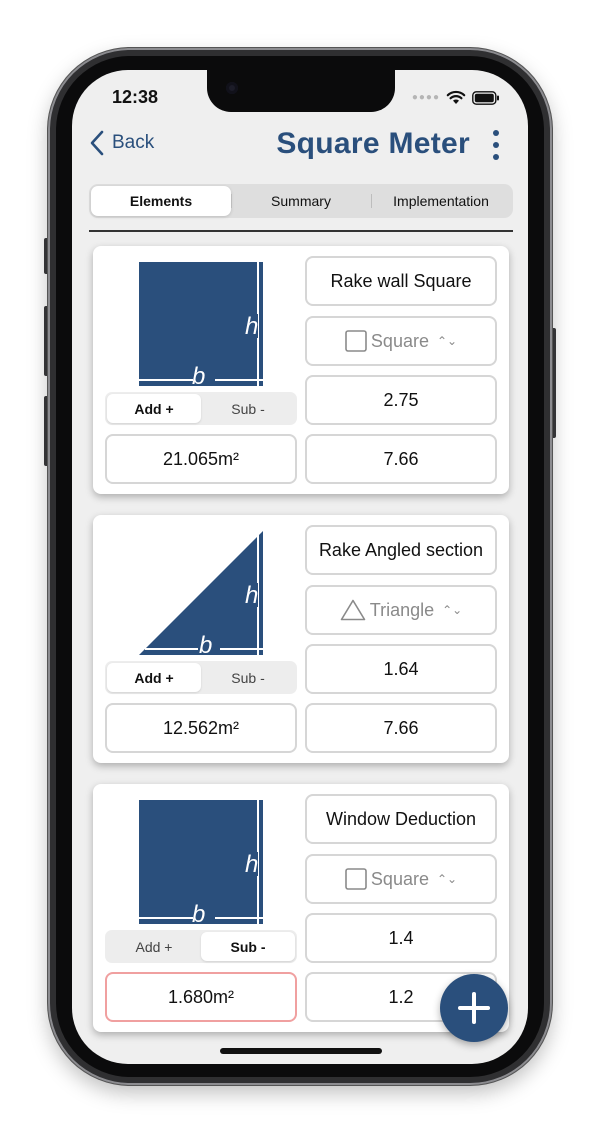 The image size is (600, 1133). Describe the element at coordinates (232, 88) in the screenshot. I see `camera-icon` at that location.